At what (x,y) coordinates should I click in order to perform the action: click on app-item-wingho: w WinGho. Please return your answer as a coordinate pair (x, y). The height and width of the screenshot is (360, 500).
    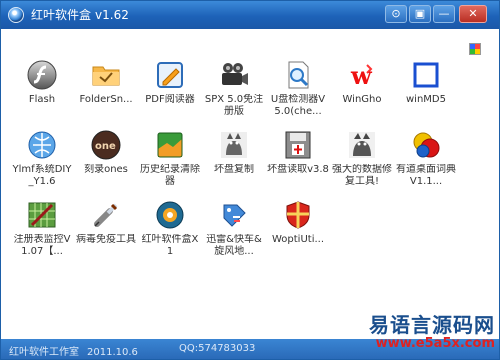
    Looking at the image, I should click on (362, 94).